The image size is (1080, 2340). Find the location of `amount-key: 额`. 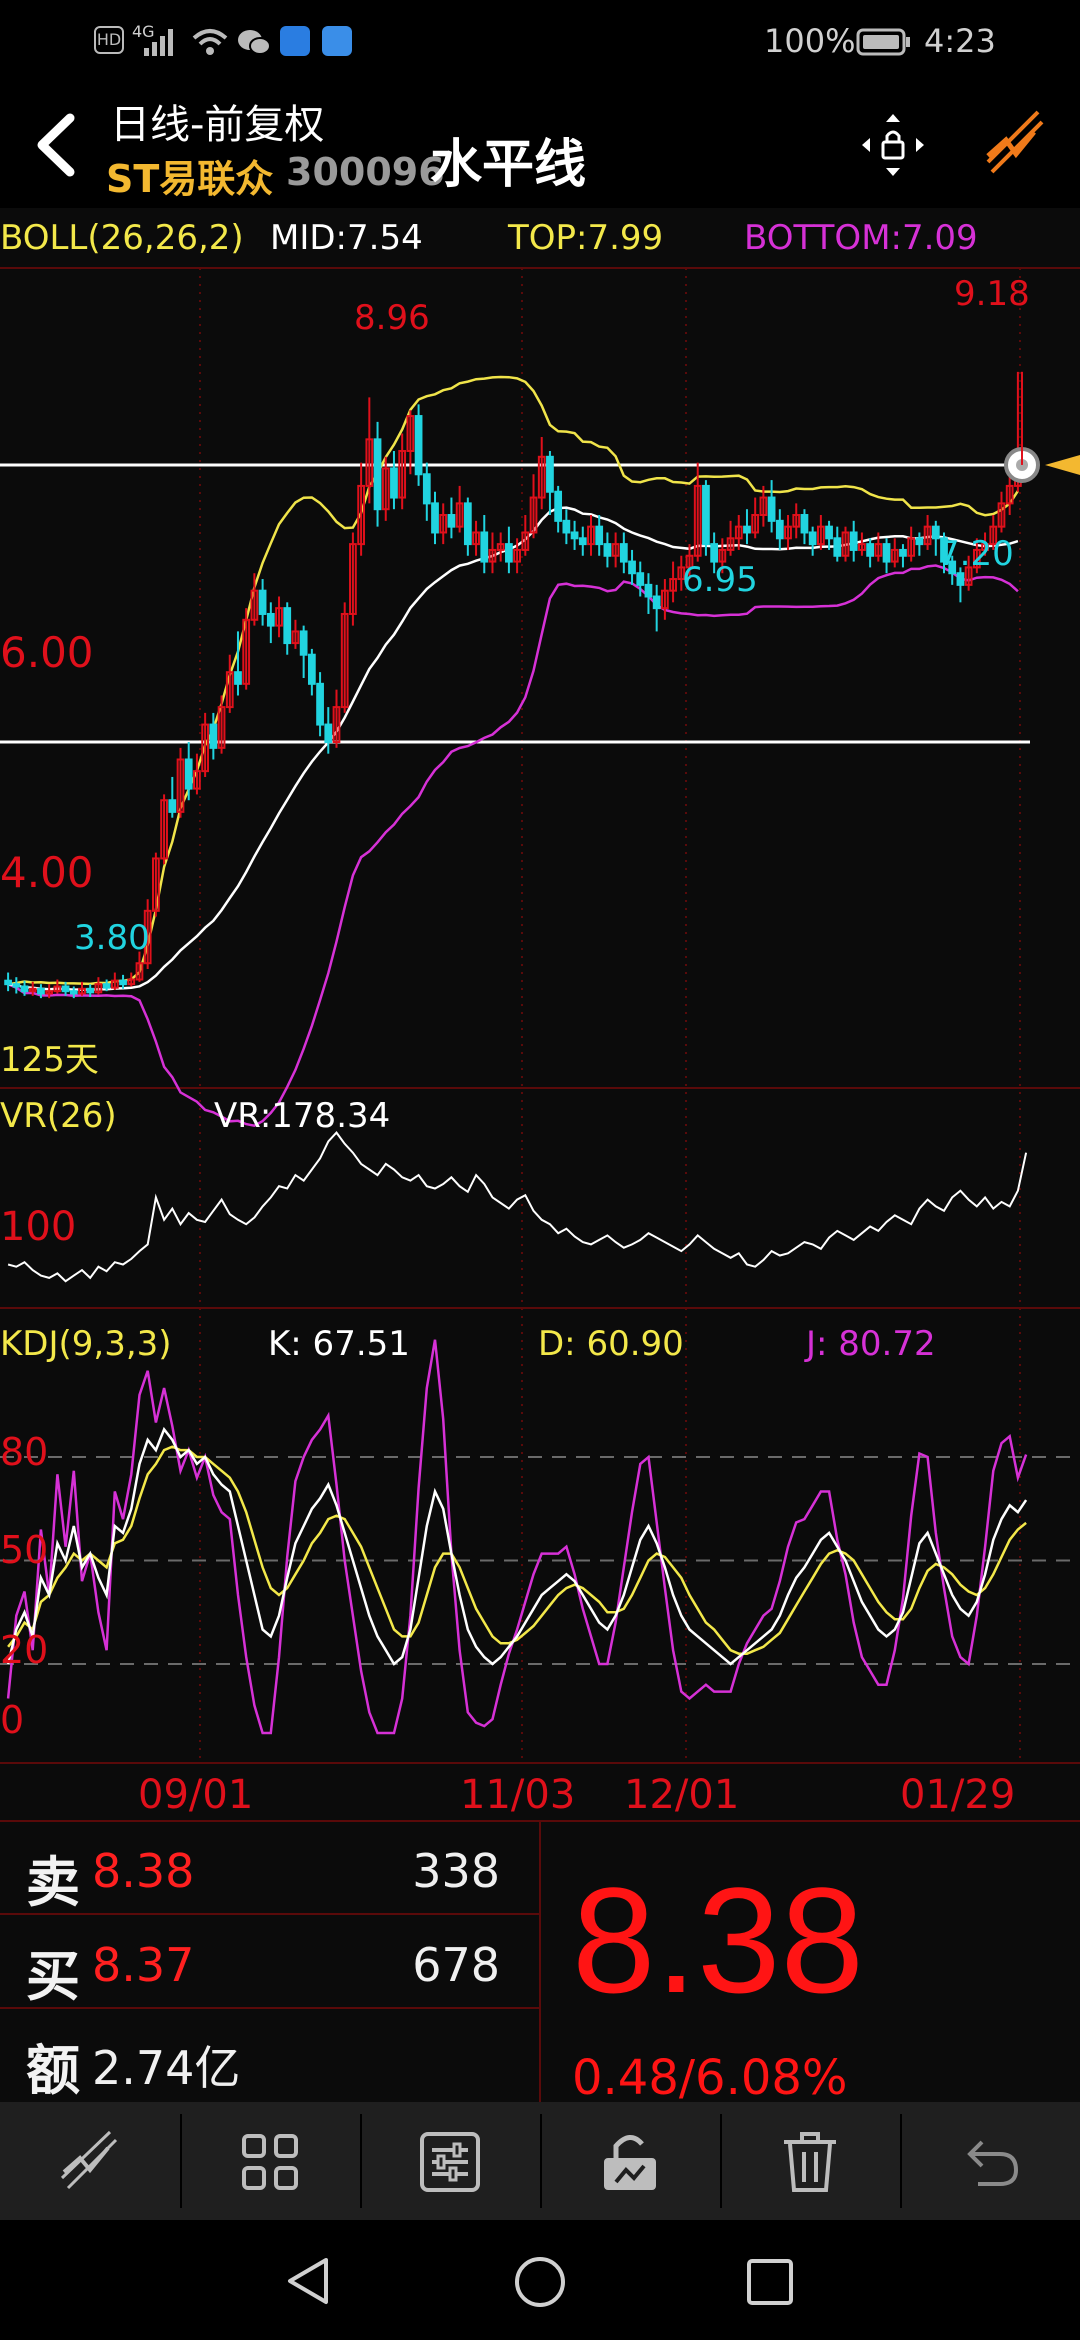

amount-key: 额 is located at coordinates (53, 2070).